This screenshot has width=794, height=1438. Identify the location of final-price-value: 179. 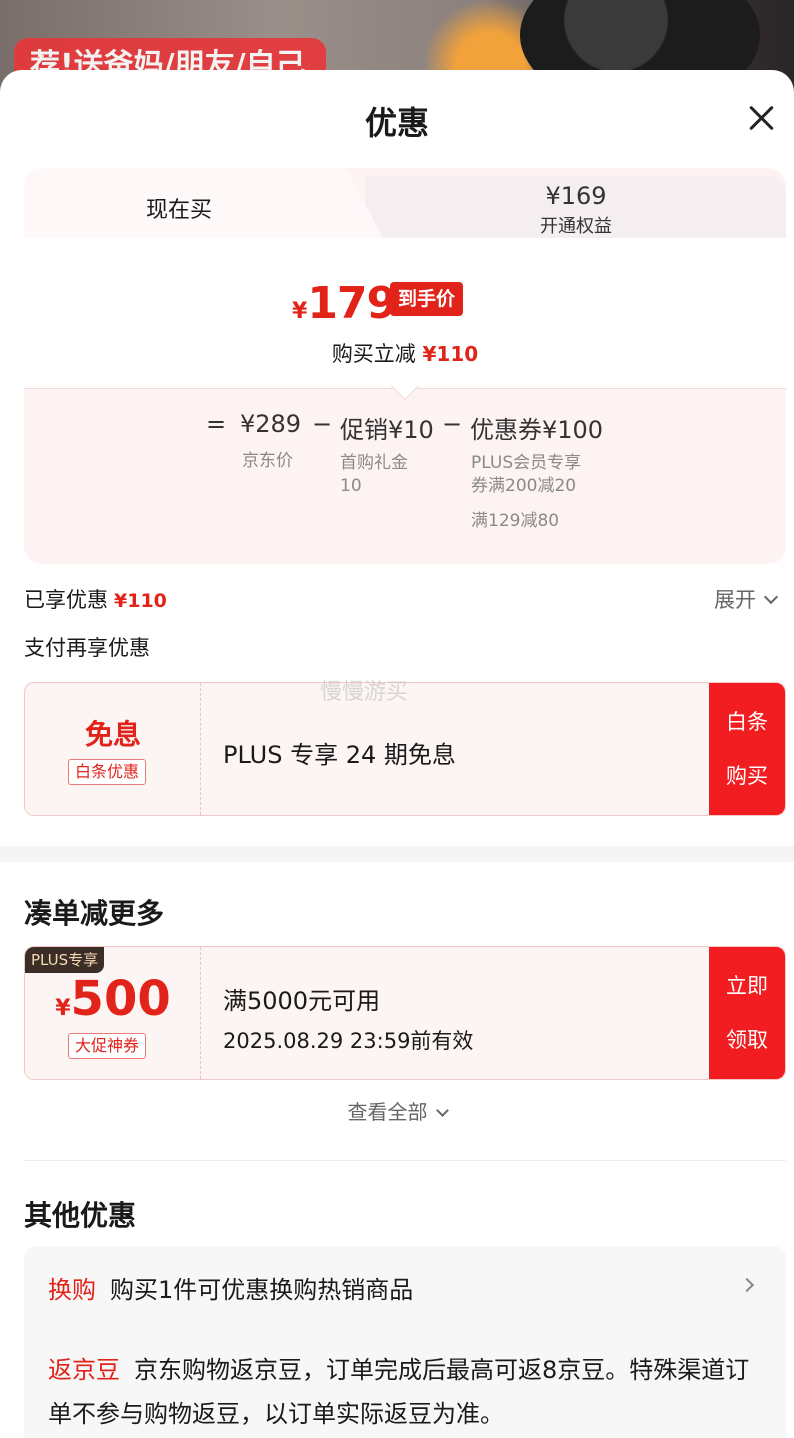
(352, 303).